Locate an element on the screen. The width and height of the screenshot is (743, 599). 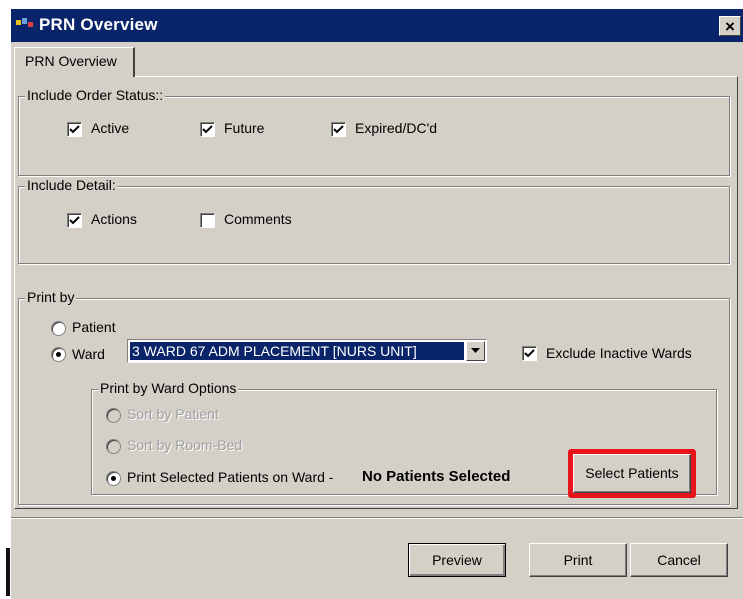
ward-dropdown-button is located at coordinates (475, 351).